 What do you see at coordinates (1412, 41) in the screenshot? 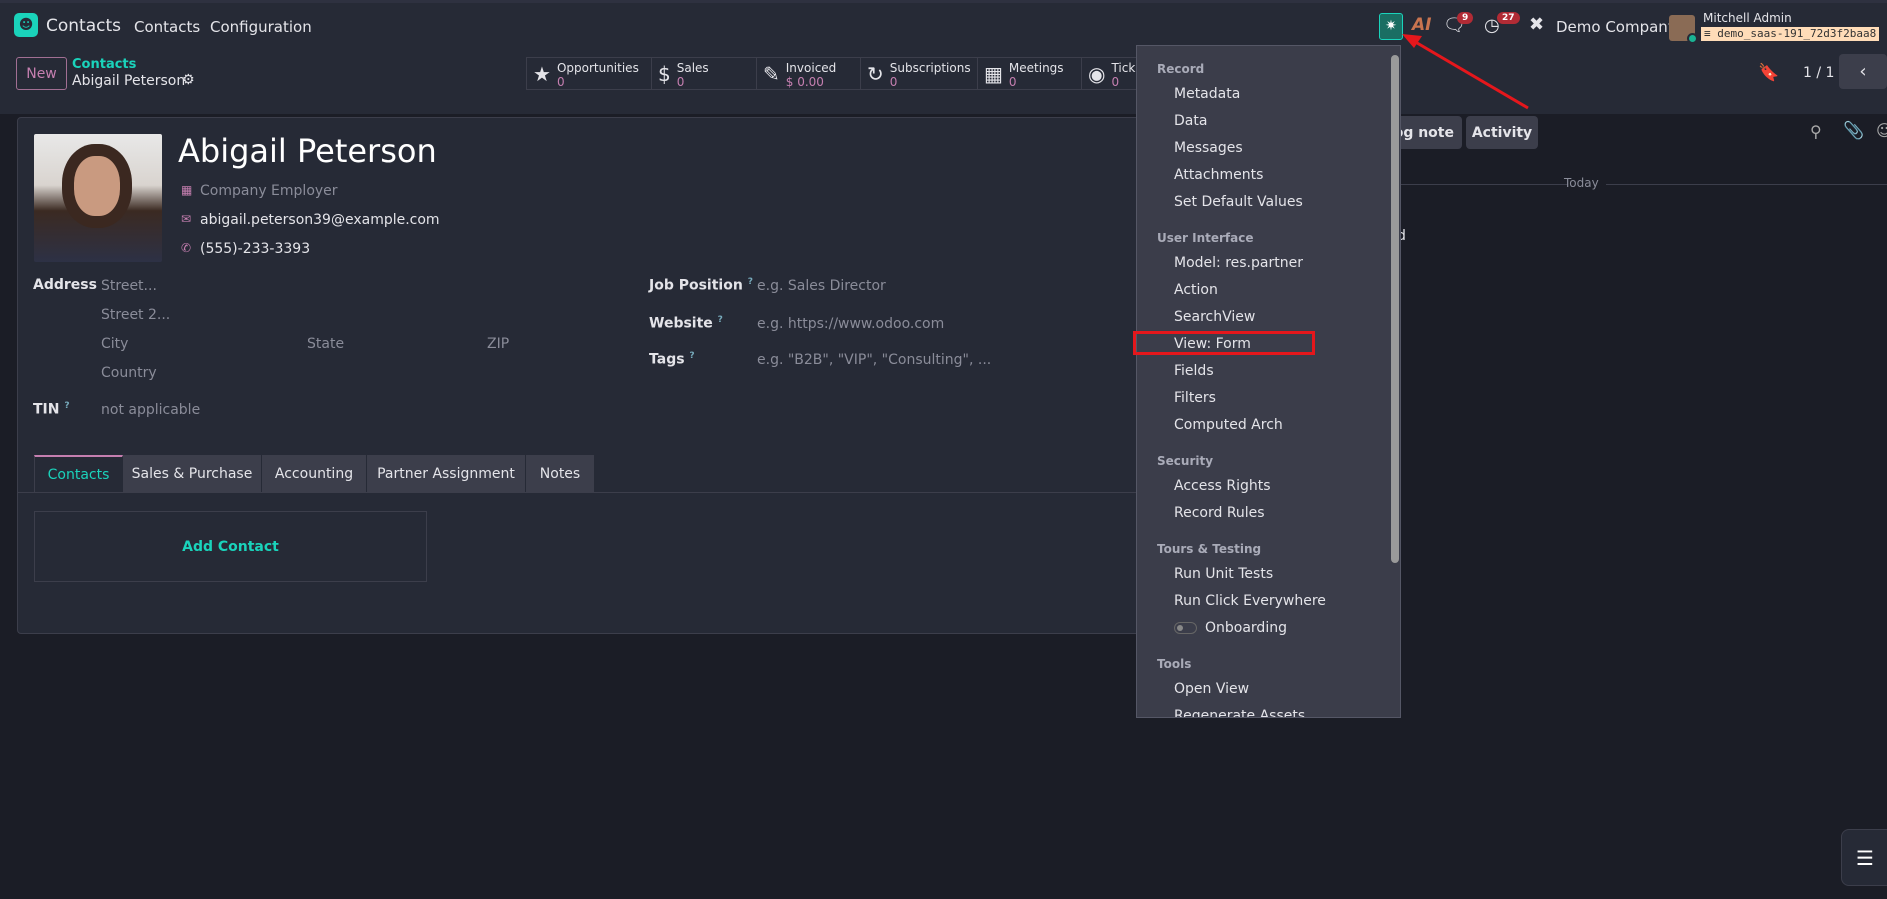
I see `arrow-head` at bounding box center [1412, 41].